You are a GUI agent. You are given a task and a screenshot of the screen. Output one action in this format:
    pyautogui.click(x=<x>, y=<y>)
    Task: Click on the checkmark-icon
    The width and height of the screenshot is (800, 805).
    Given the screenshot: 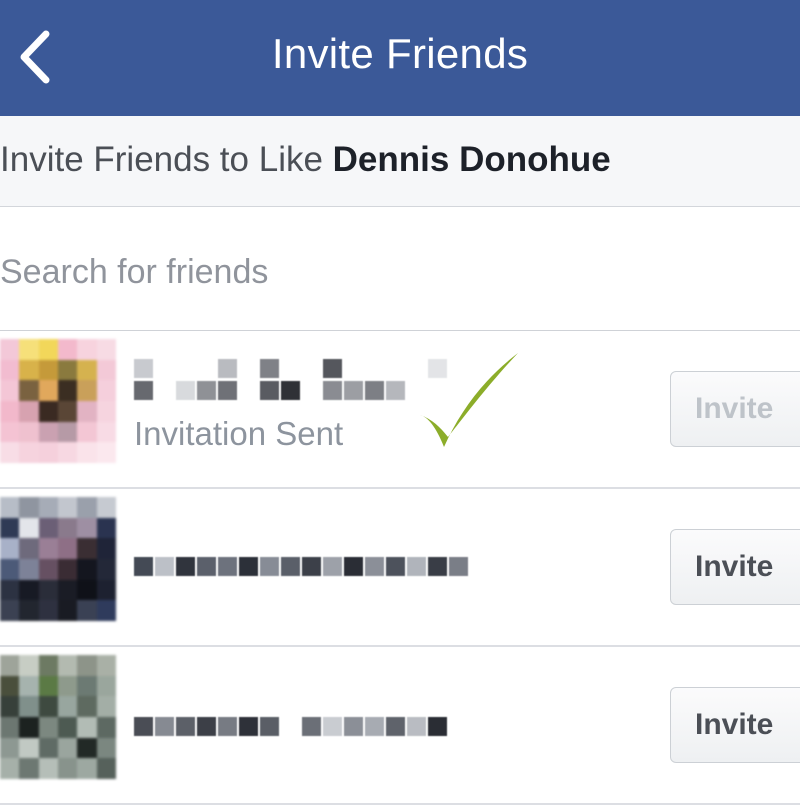 What is the action you would take?
    pyautogui.click(x=469, y=400)
    